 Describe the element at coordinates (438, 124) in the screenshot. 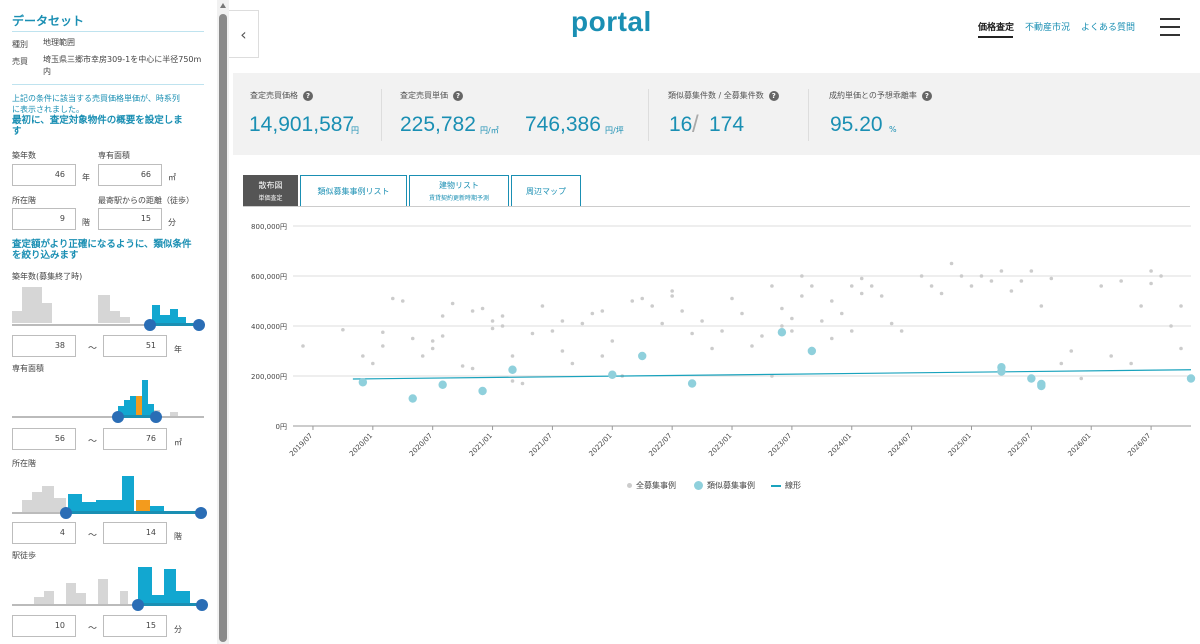

I see `unit-price-m2-value: 225,782` at that location.